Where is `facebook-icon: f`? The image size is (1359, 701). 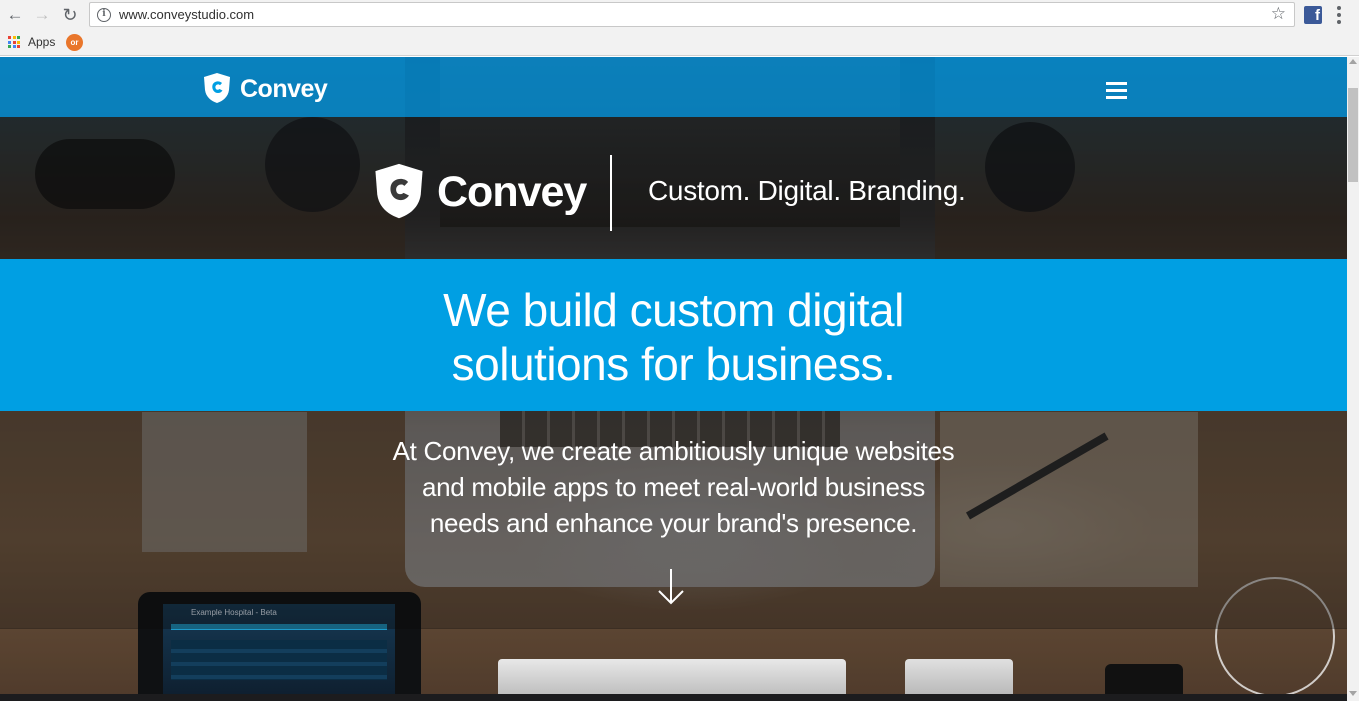
facebook-icon: f is located at coordinates (1313, 15).